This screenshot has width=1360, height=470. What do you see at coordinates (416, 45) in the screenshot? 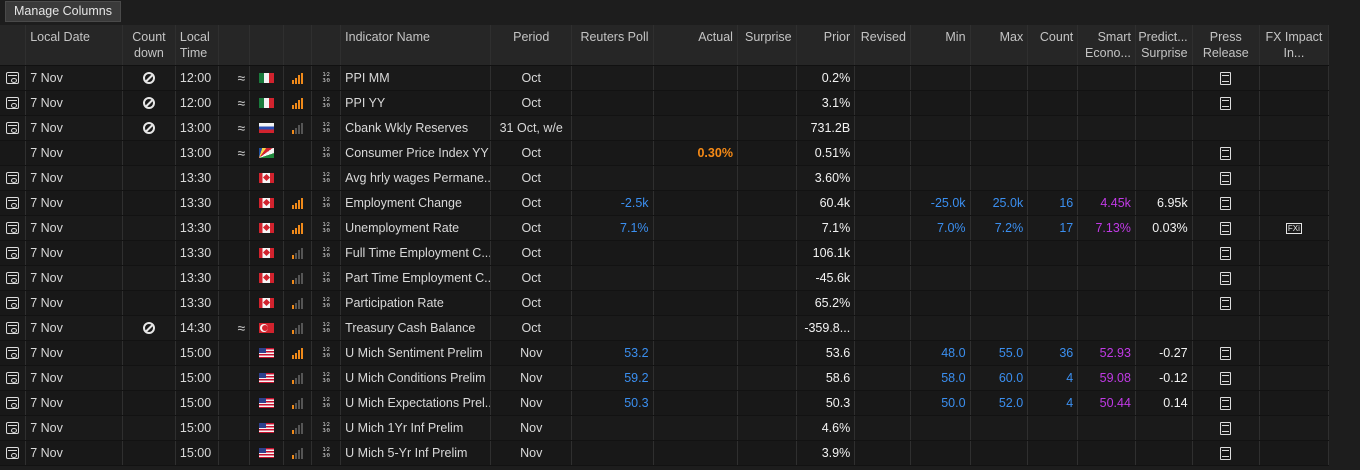
I see `header-indicator-name: Indicator Name` at bounding box center [416, 45].